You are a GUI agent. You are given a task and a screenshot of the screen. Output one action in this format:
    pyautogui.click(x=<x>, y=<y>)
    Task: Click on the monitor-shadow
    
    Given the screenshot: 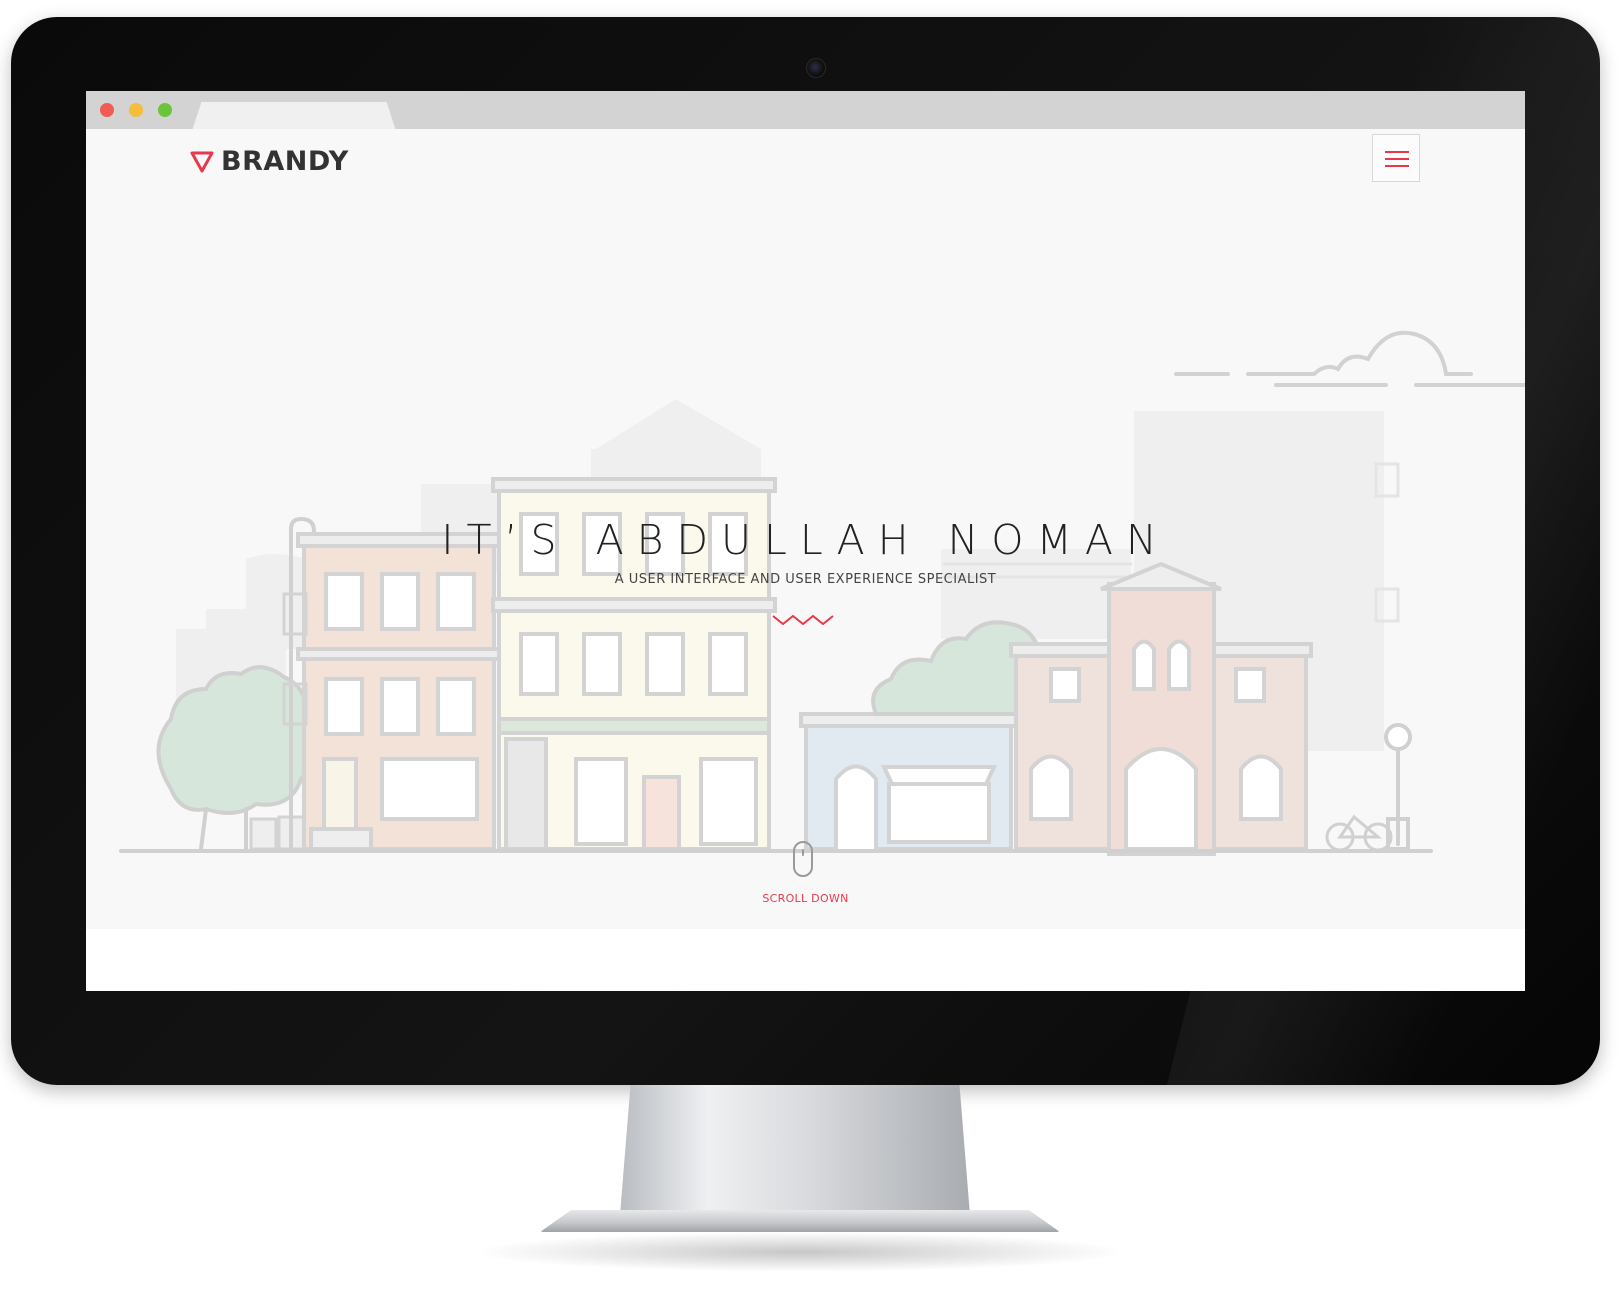 What is the action you would take?
    pyautogui.click(x=800, y=1252)
    